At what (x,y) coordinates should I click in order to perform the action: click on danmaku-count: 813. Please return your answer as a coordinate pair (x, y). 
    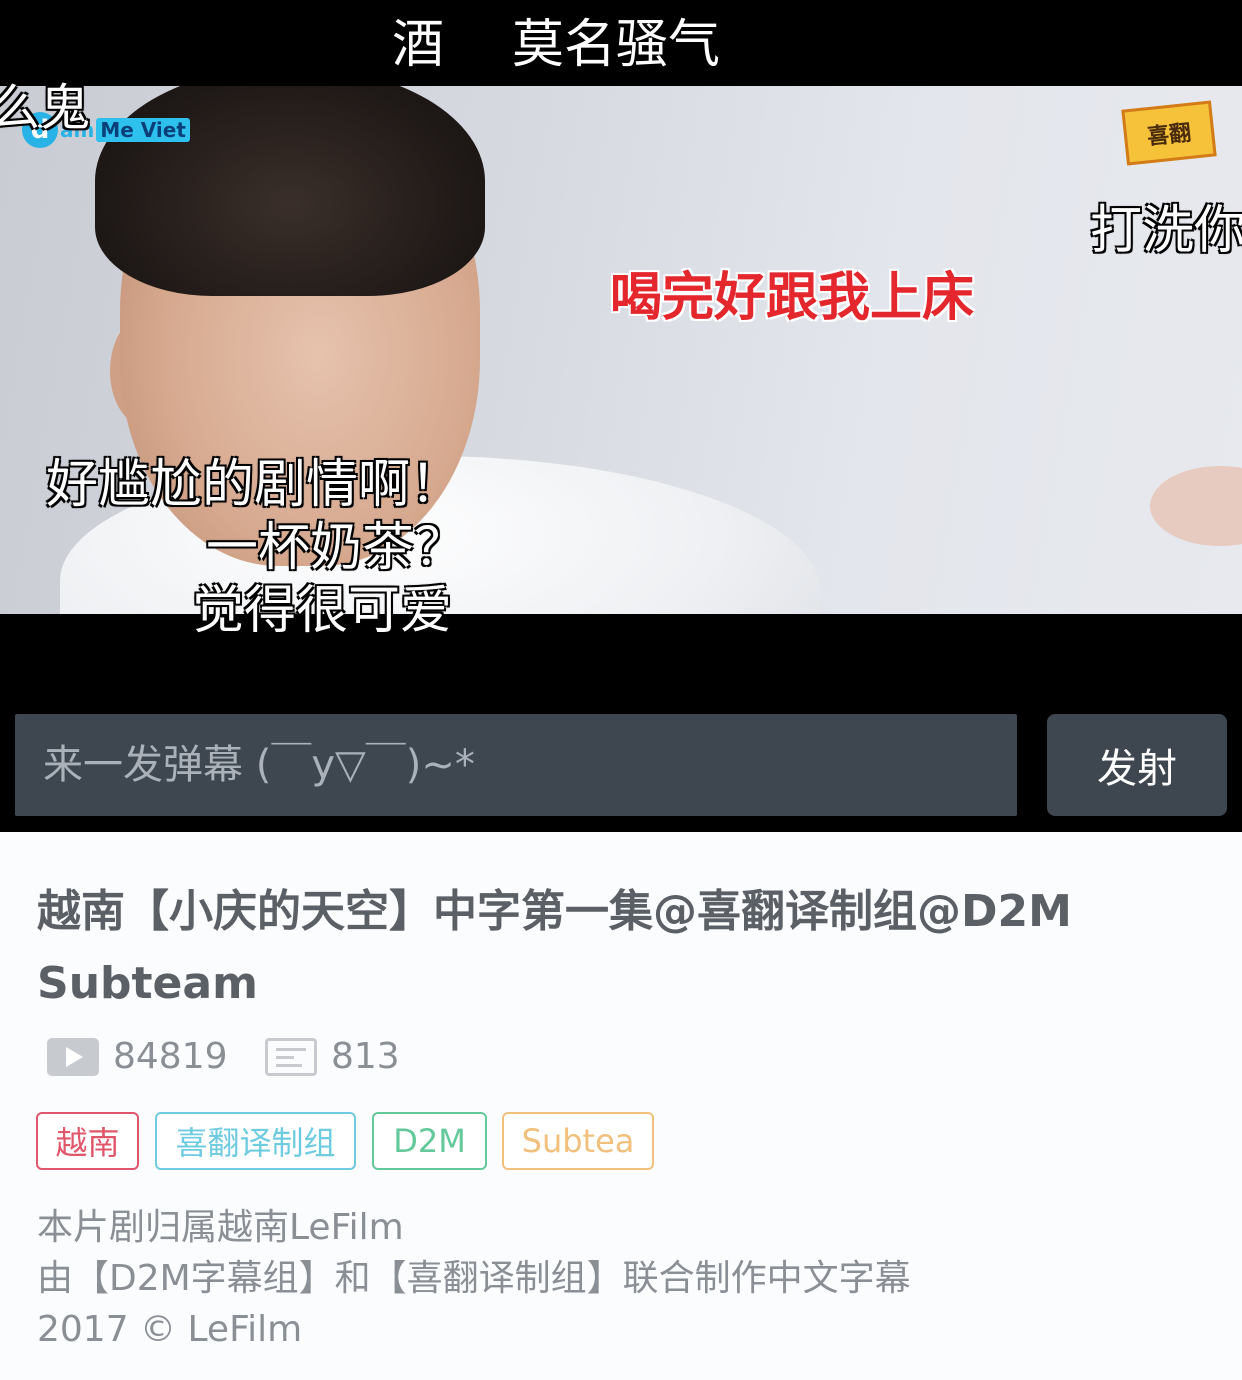
    Looking at the image, I should click on (365, 1056).